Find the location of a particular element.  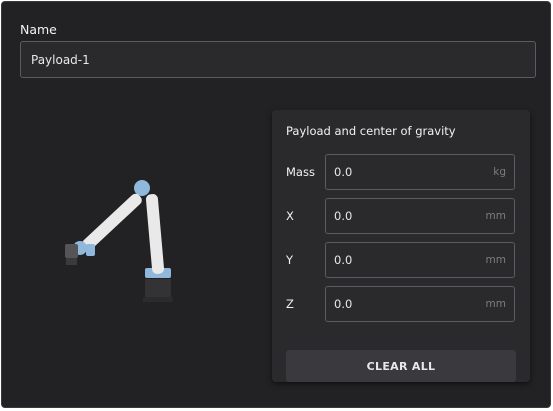

y-input: 0.0 mm is located at coordinates (420, 260).